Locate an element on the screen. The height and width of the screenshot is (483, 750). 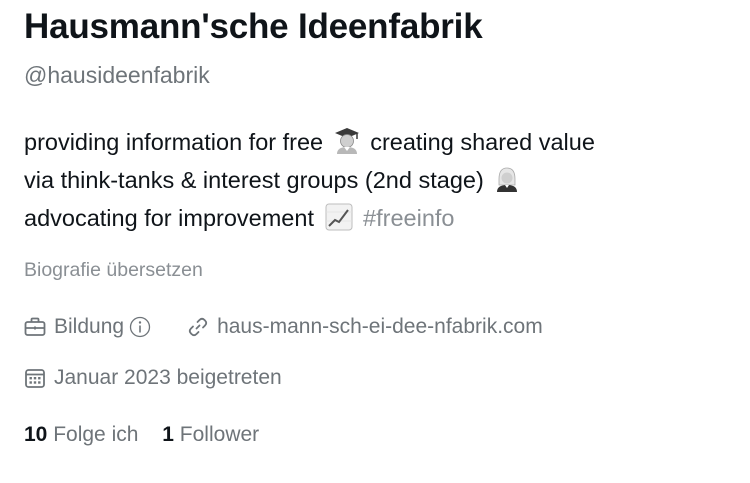
following-count: 10 is located at coordinates (36, 434).